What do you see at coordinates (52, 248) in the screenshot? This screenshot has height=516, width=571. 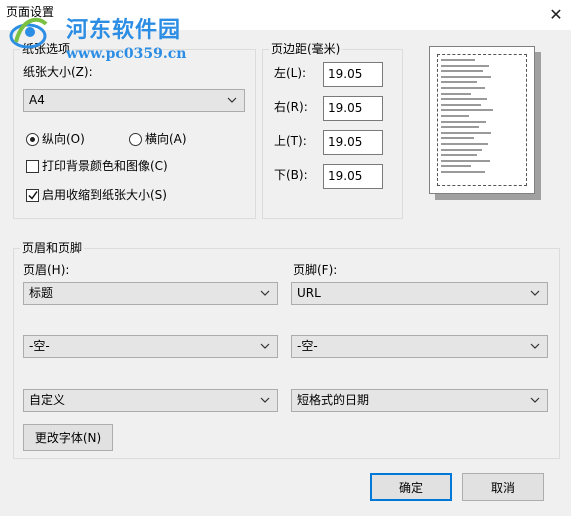 I see `header-footer-group-title: 页眉和页脚` at bounding box center [52, 248].